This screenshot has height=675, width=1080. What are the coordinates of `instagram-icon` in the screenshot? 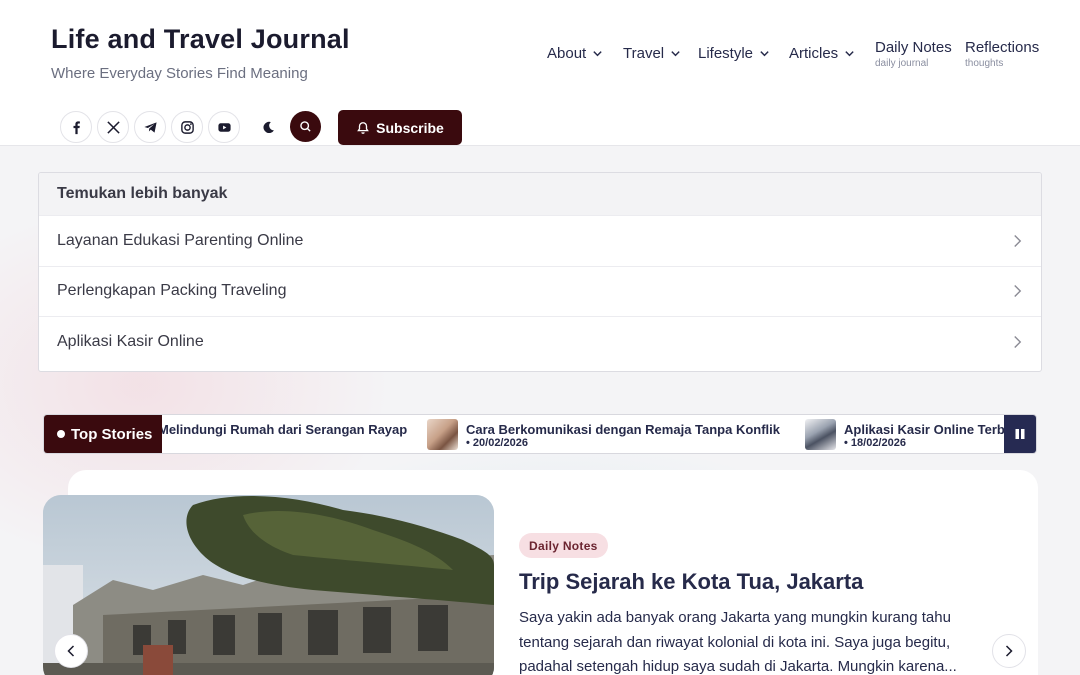 It's located at (187, 127).